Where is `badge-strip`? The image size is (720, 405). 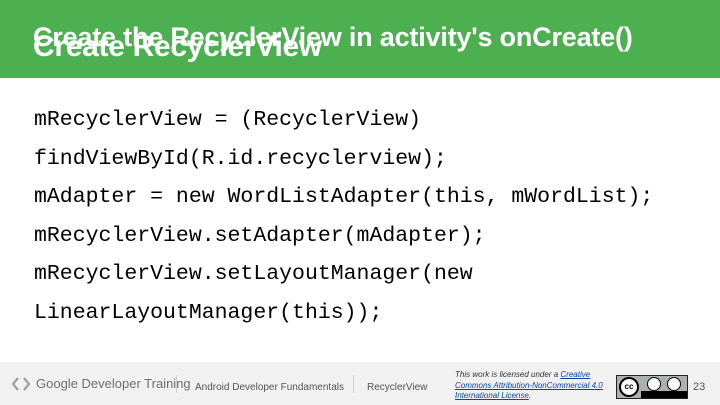 badge-strip is located at coordinates (664, 394).